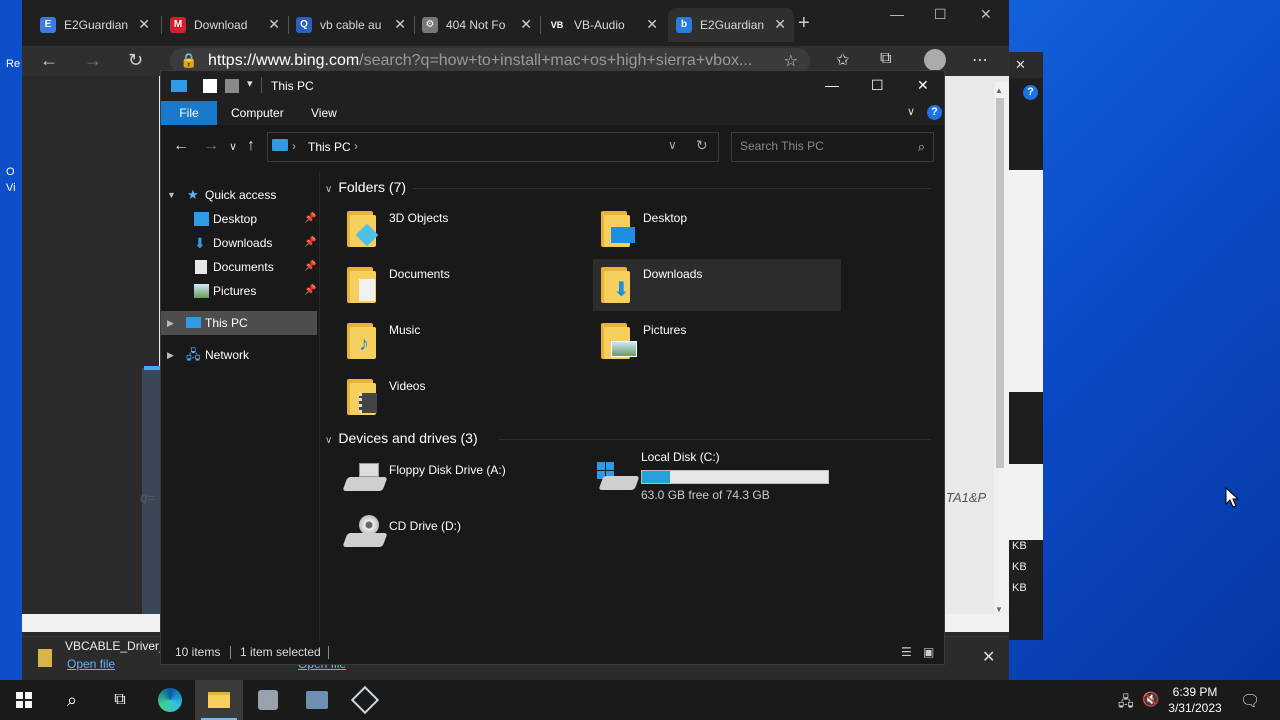 This screenshot has width=1280, height=720. I want to click on favorite-star-icon: ☆, so click(791, 61).